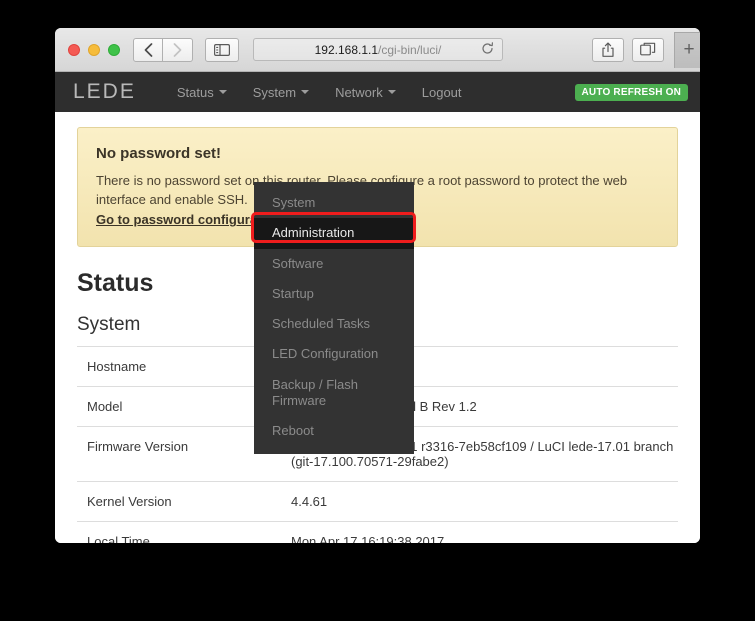 This screenshot has height=621, width=755. Describe the element at coordinates (334, 233) in the screenshot. I see `menu-item-administration: Administration` at that location.